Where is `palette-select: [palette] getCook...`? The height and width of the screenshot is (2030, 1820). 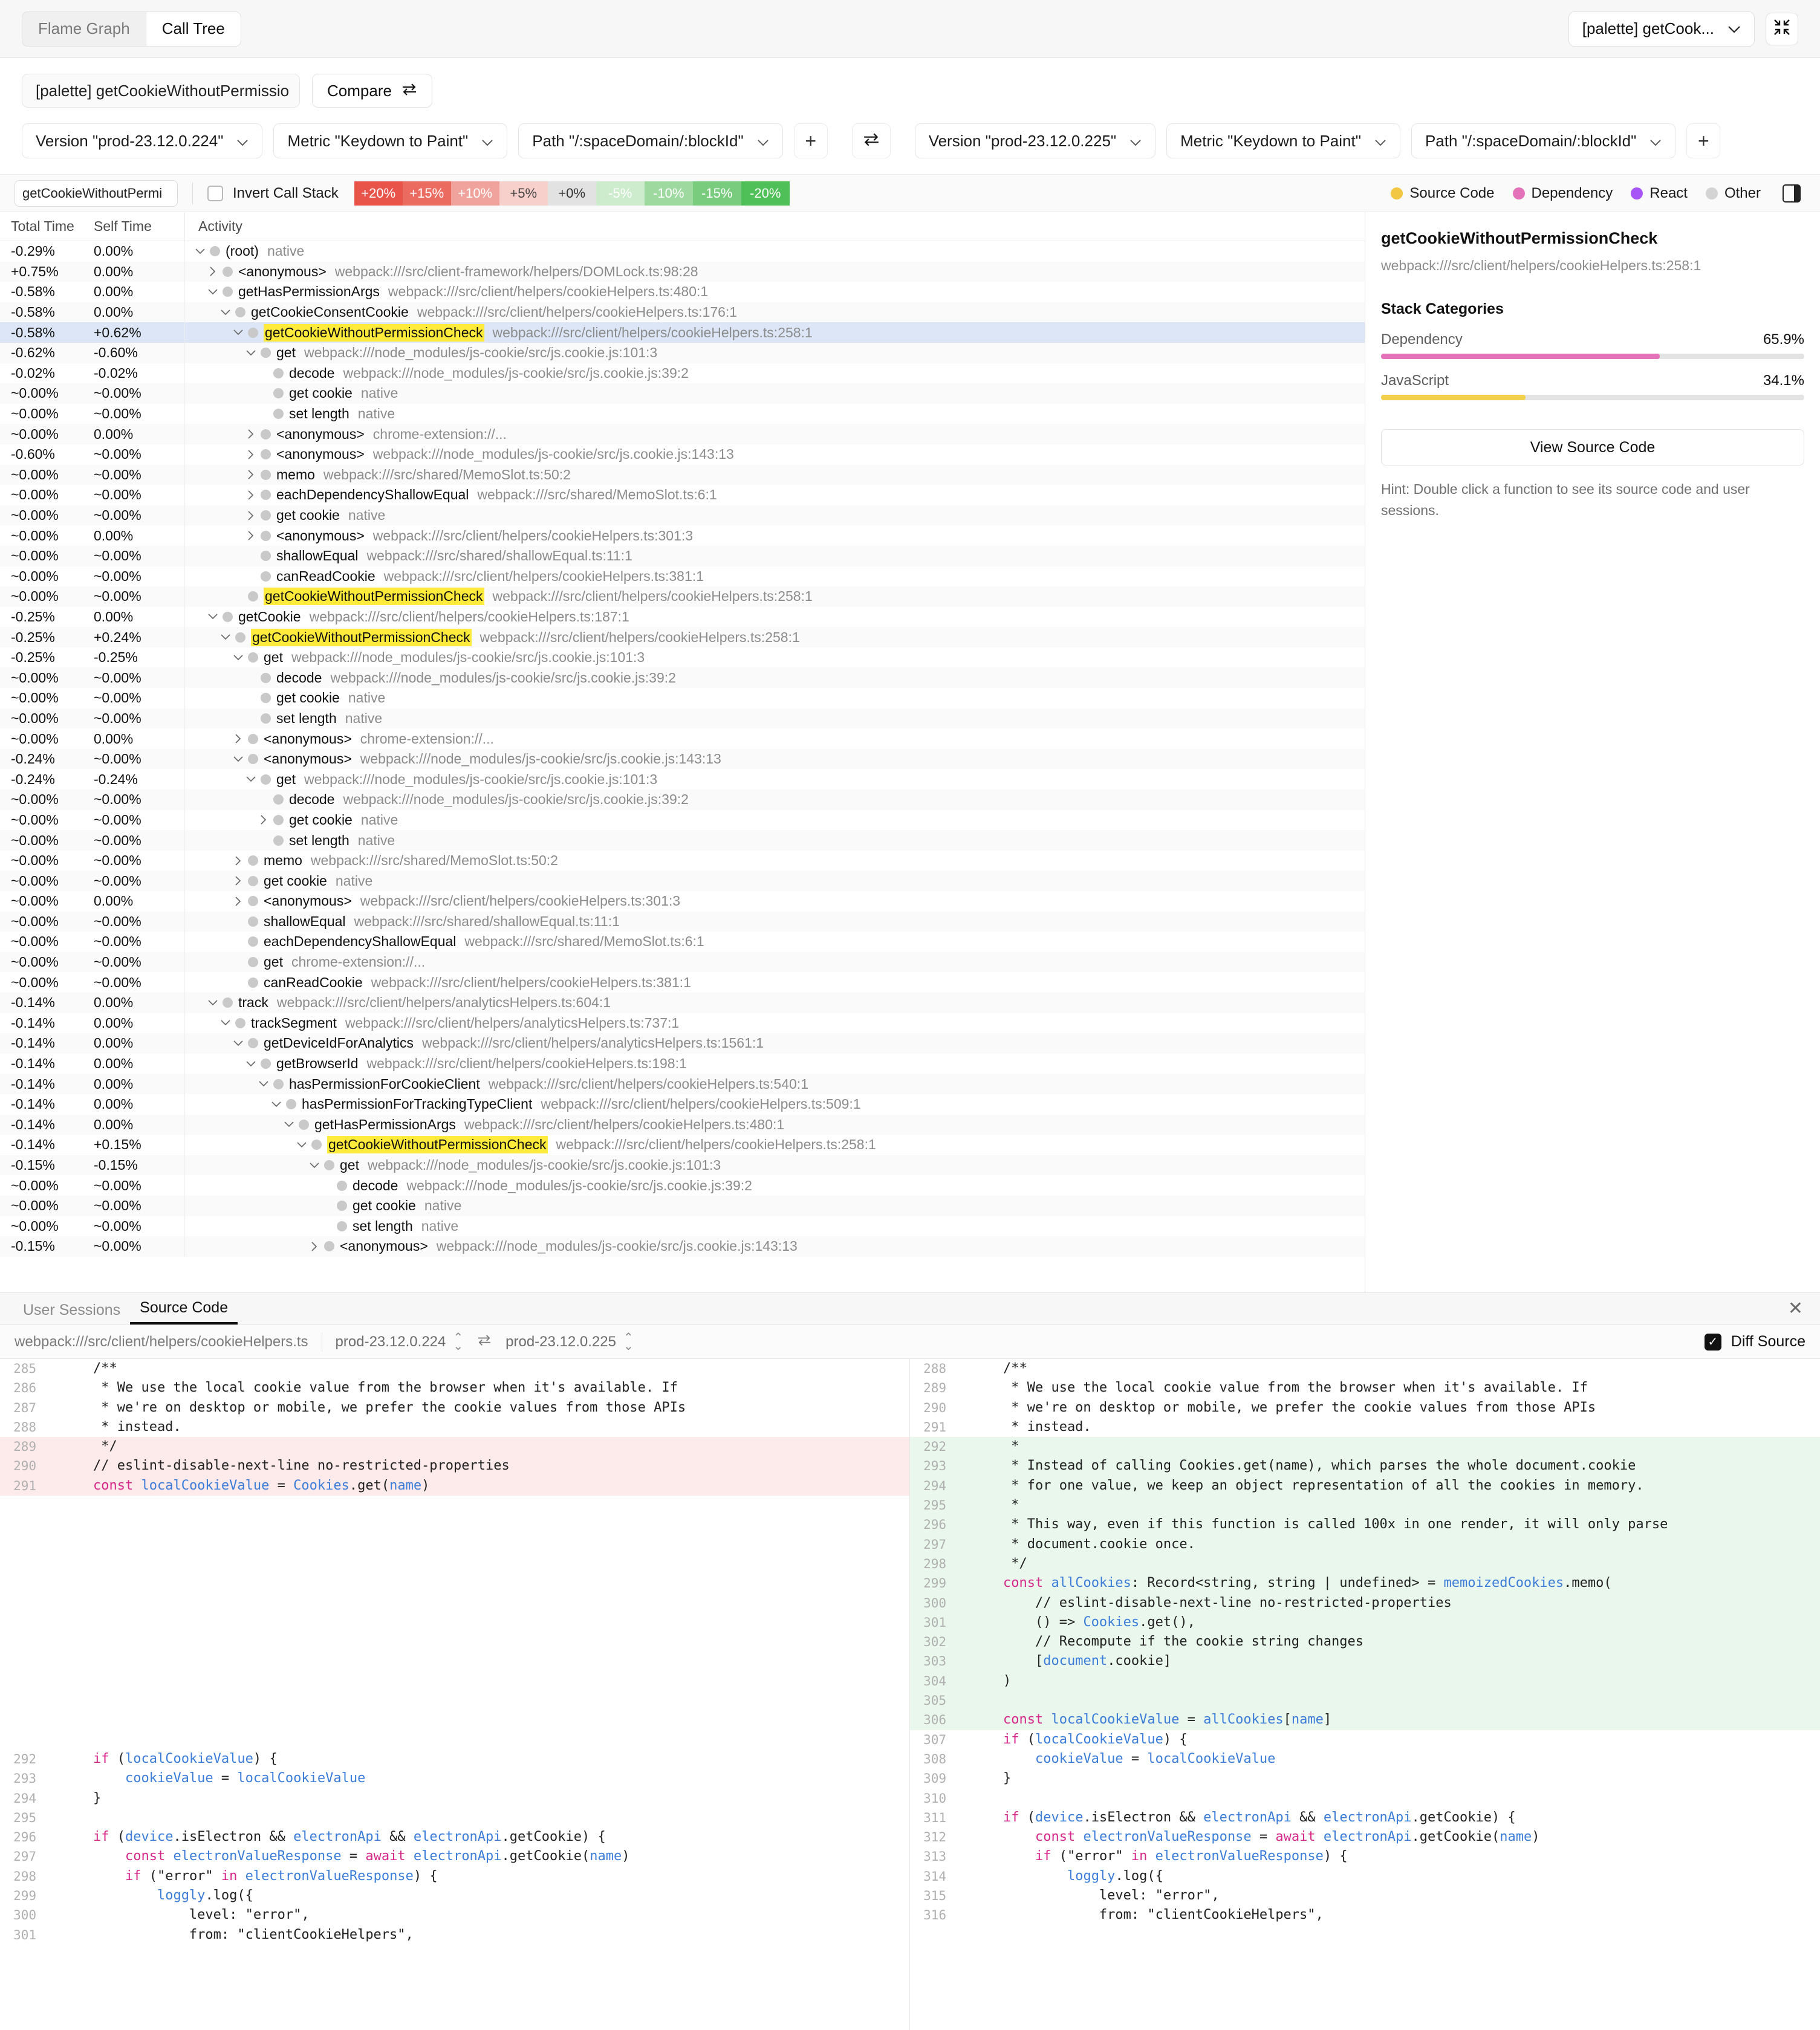
palette-select: [palette] getCook... is located at coordinates (1661, 29).